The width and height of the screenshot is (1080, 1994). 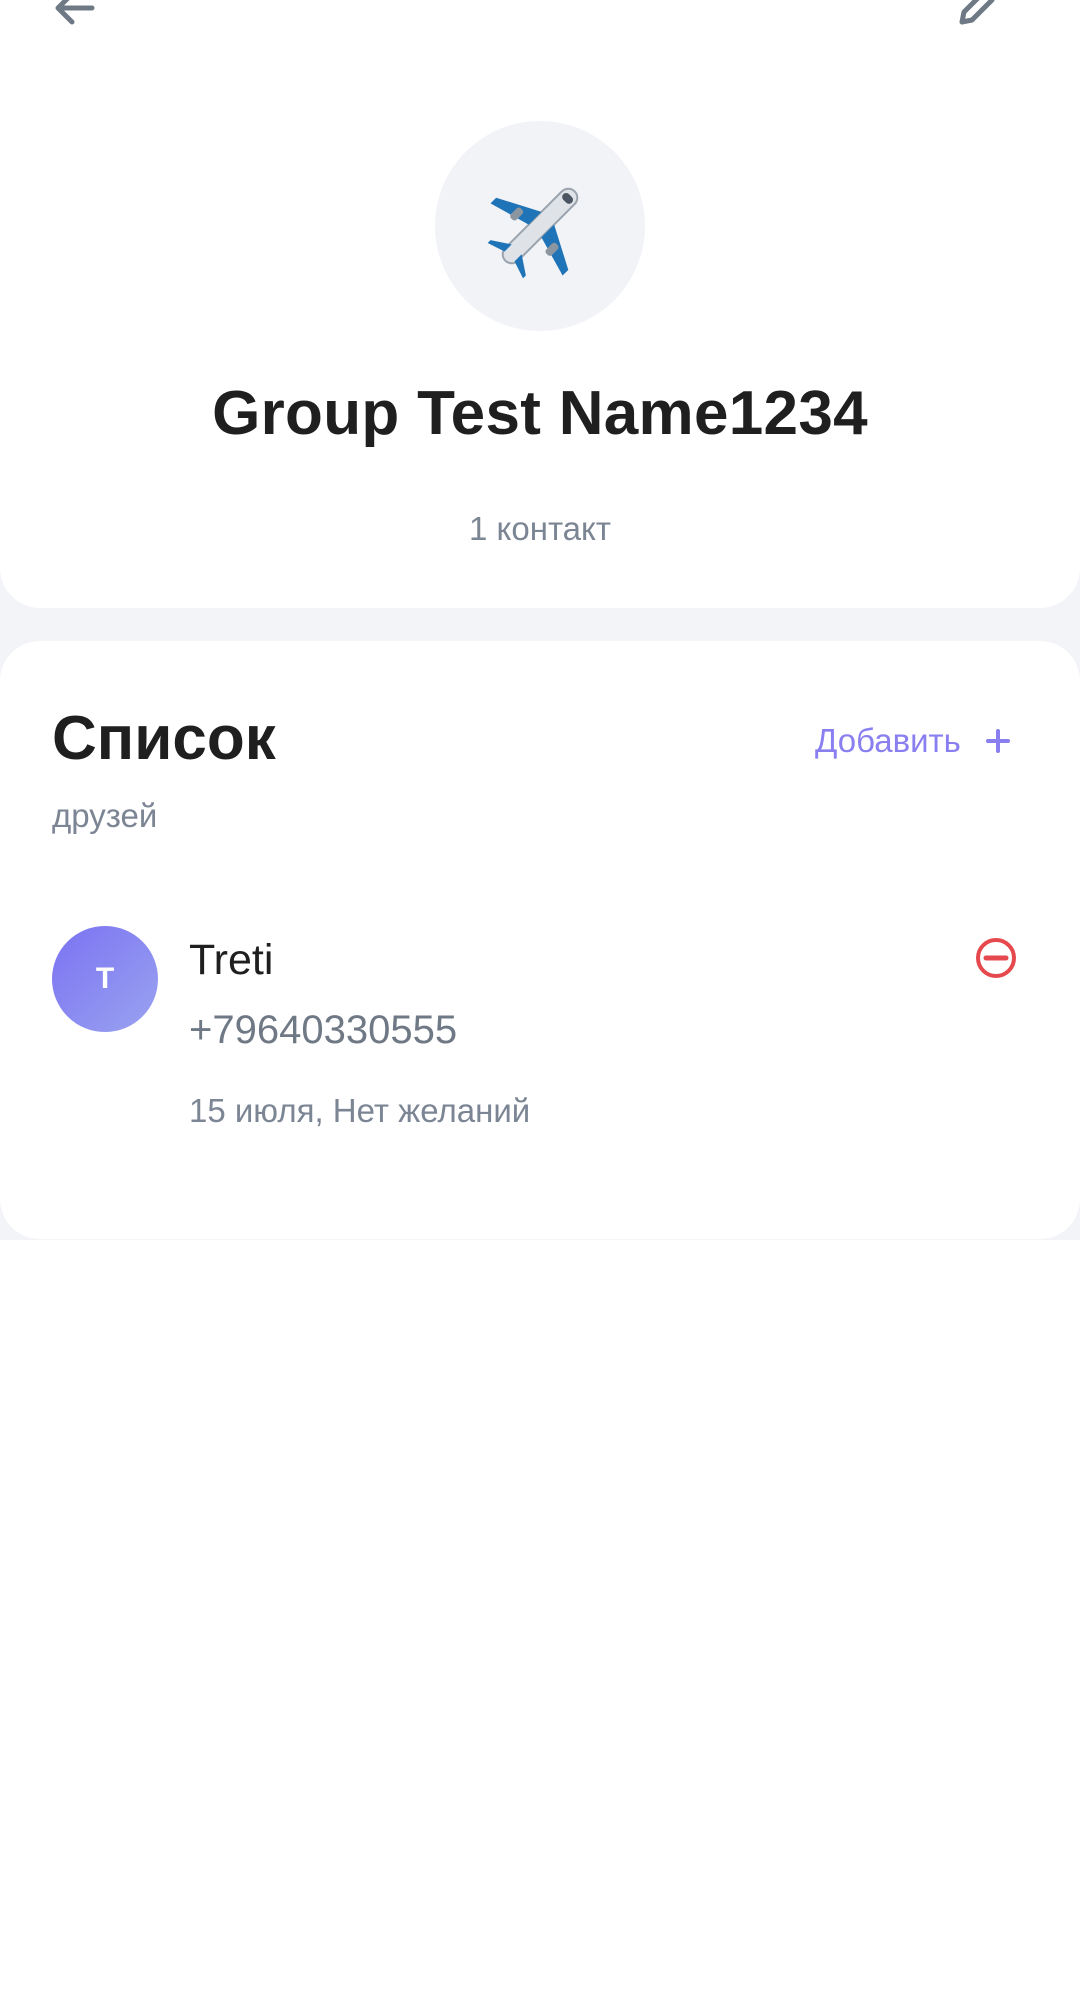 I want to click on add-button-label: Добавить, so click(x=888, y=740).